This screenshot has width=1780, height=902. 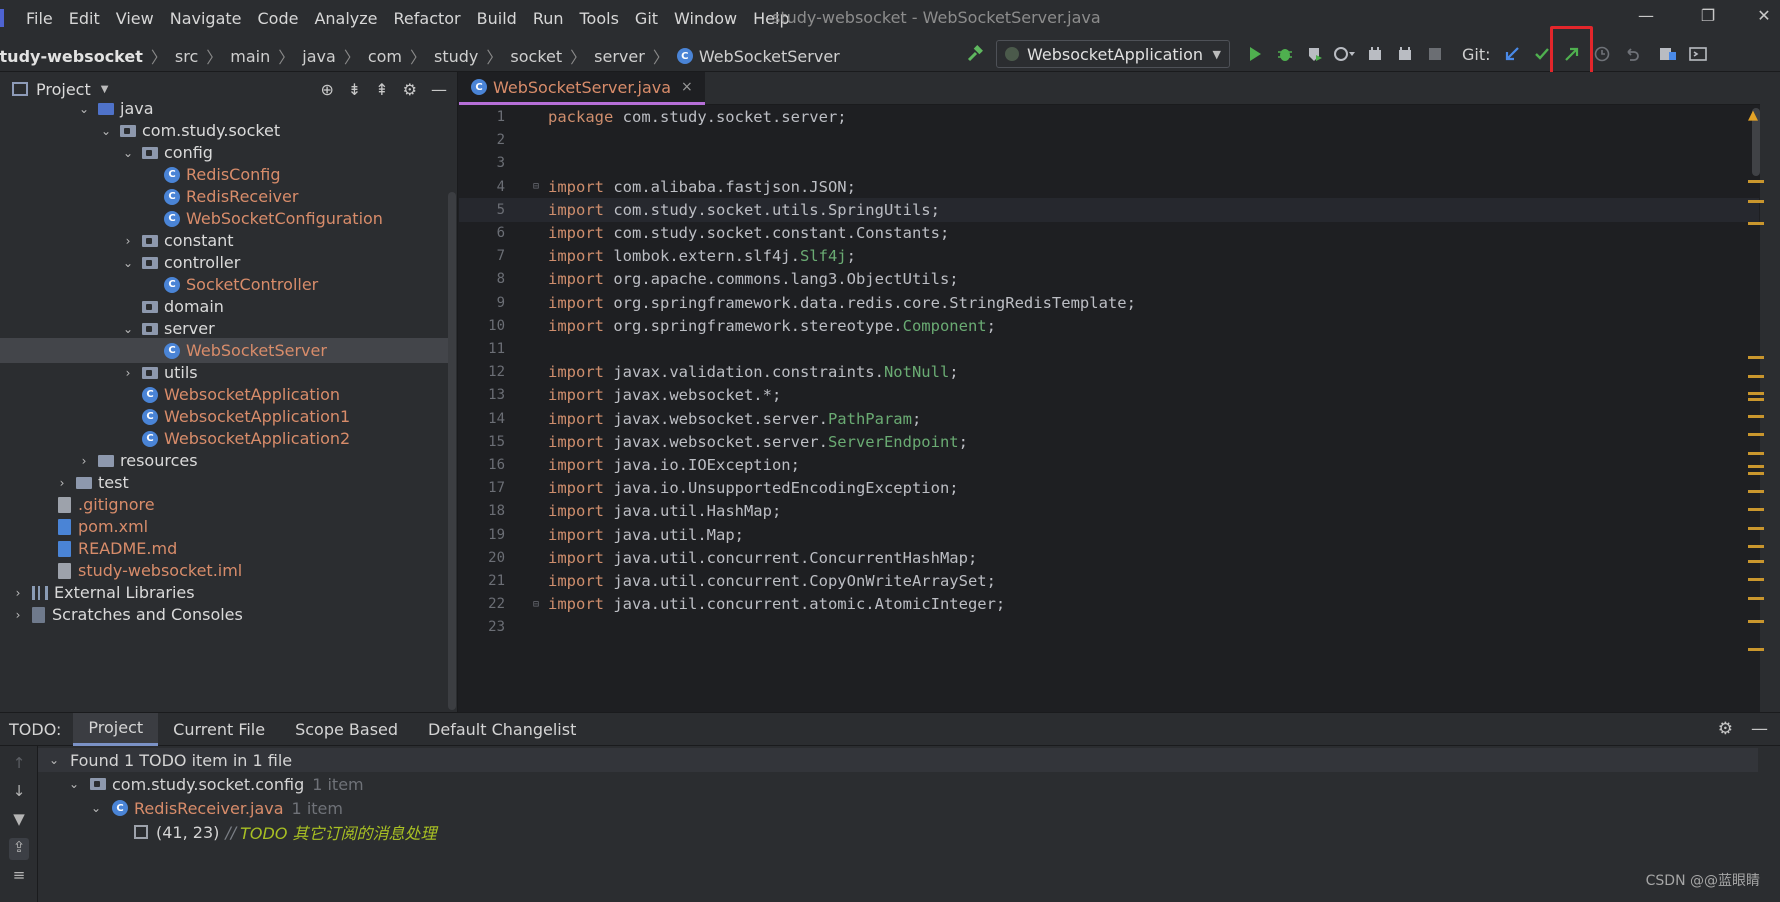 I want to click on code-line: 1 package com.study.socket.server;, so click(x=1109, y=117).